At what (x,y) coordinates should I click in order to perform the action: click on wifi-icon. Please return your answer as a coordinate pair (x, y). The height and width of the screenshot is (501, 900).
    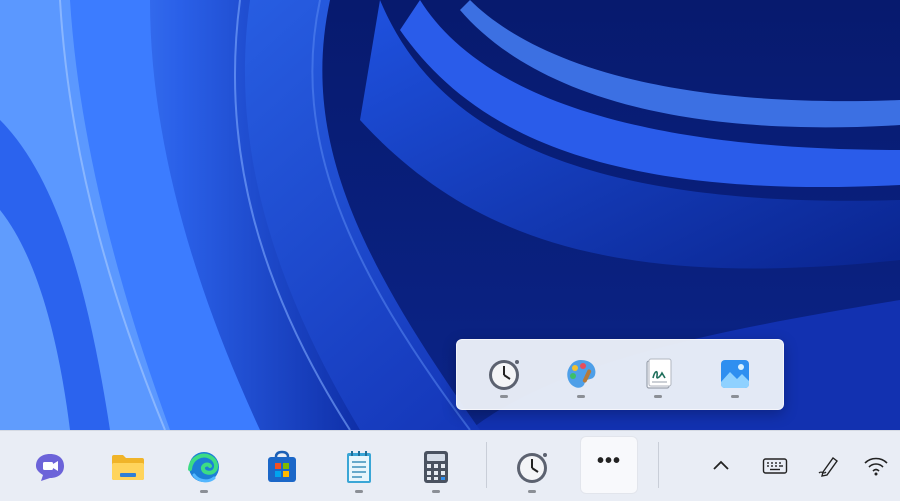
    Looking at the image, I should click on (876, 466).